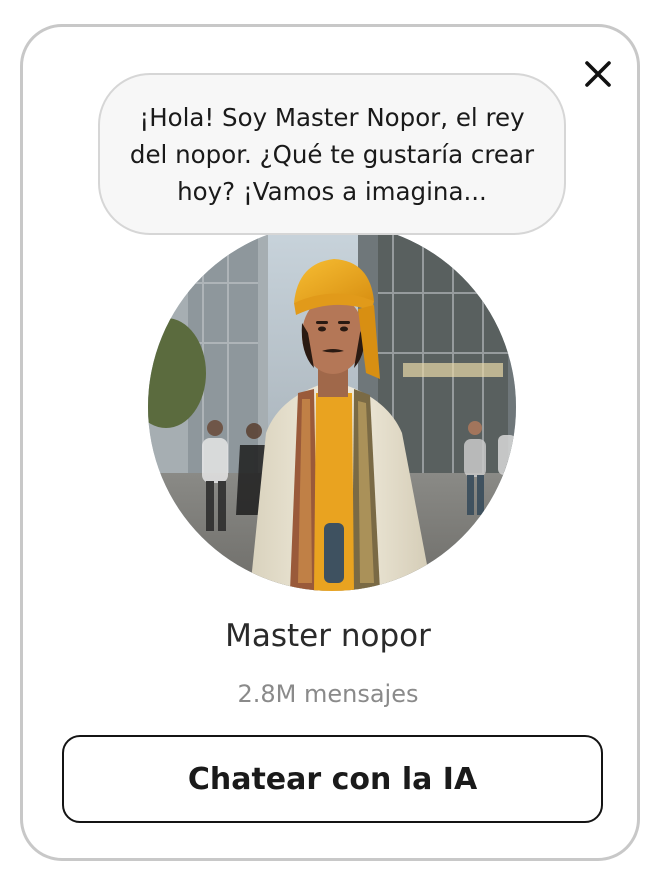  I want to click on close-icon, so click(598, 74).